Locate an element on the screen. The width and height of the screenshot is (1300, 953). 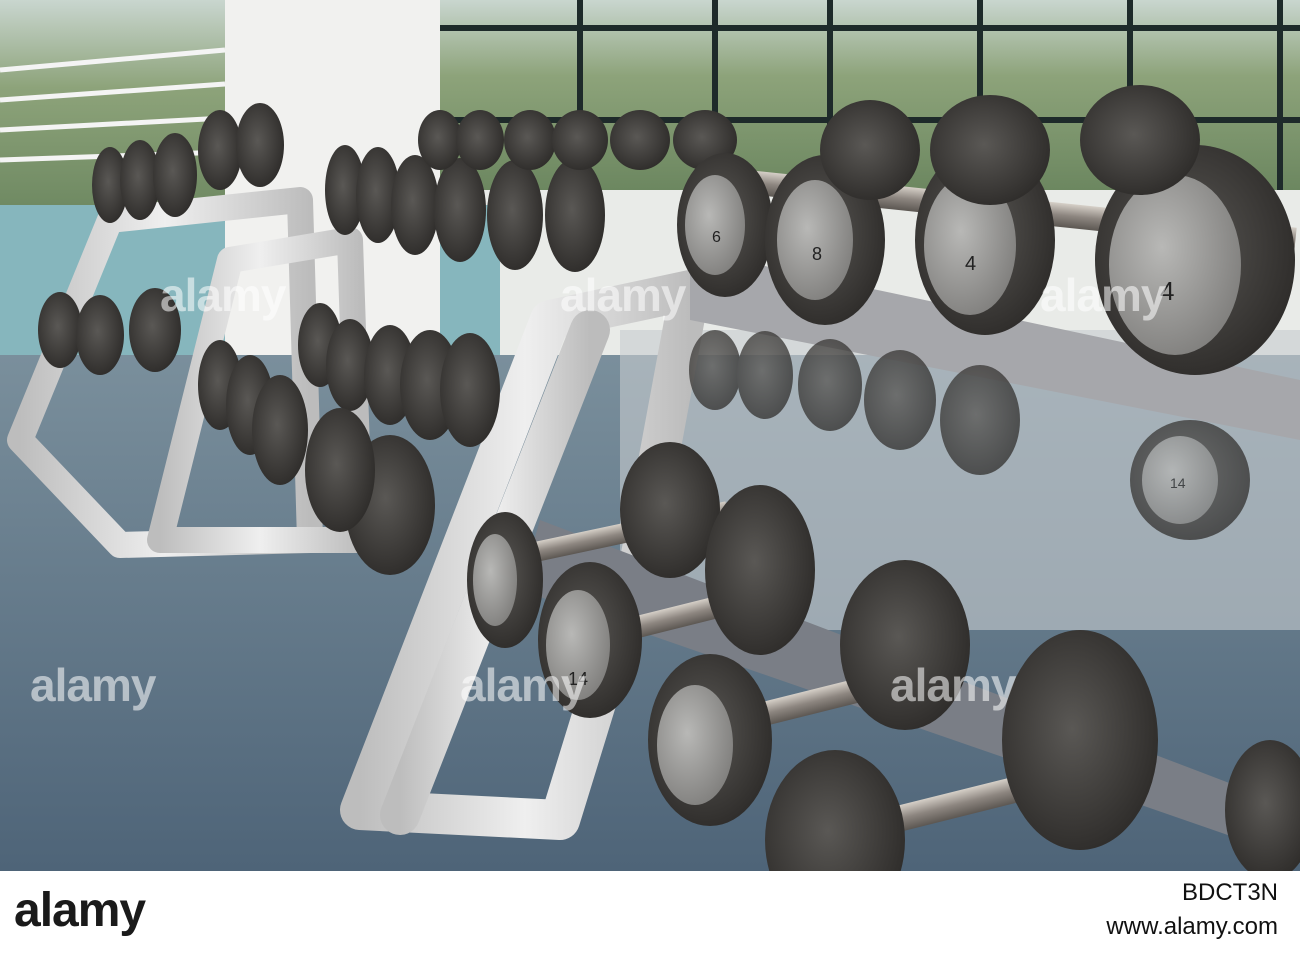
footer-bar: alamy BDCT3N www.alamy.com is located at coordinates (650, 912).